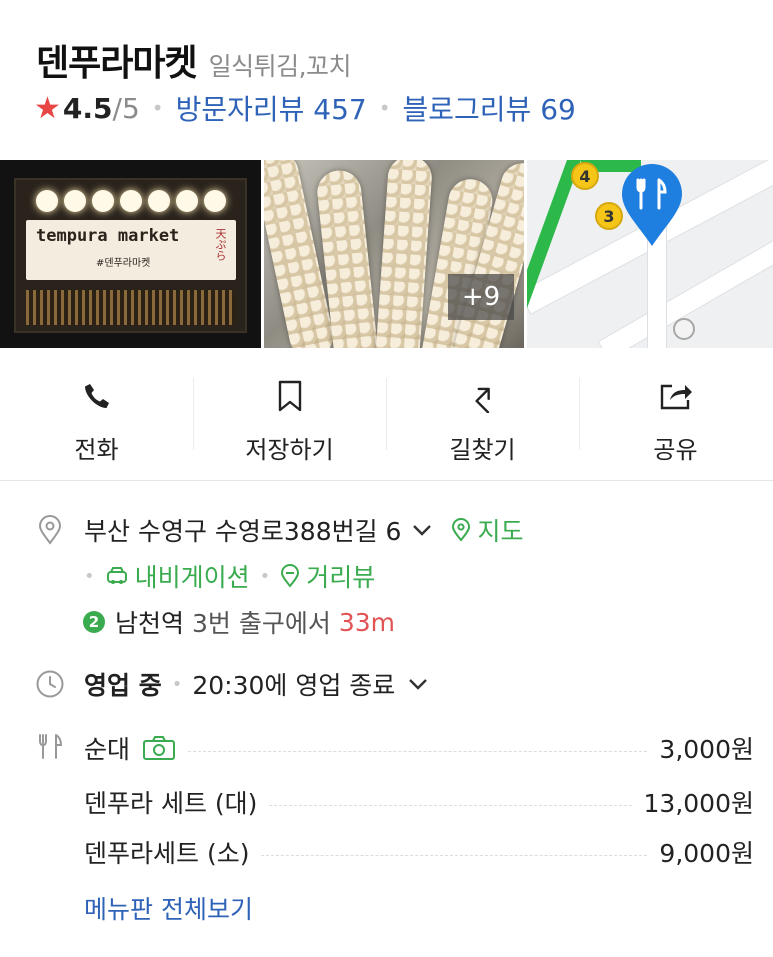 Image resolution: width=773 pixels, height=957 pixels. I want to click on navigation-label: 내비게이션, so click(192, 577).